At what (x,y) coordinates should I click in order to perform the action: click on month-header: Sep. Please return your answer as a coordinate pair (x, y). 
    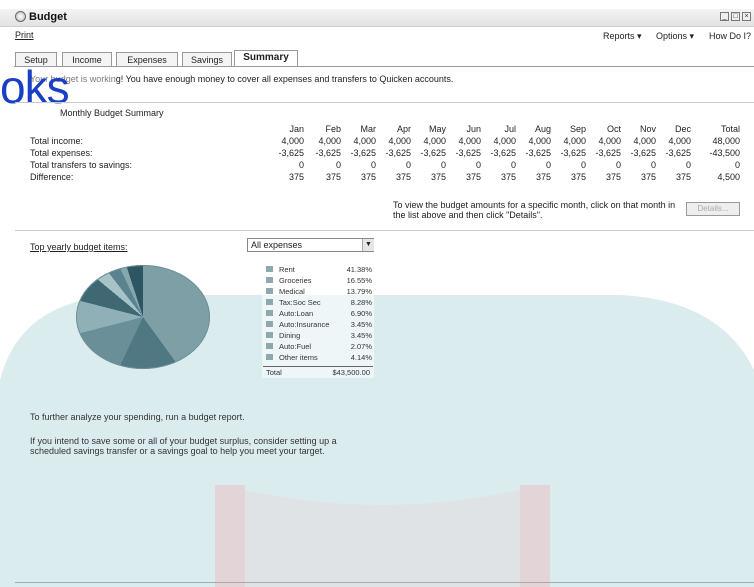
    Looking at the image, I should click on (566, 129).